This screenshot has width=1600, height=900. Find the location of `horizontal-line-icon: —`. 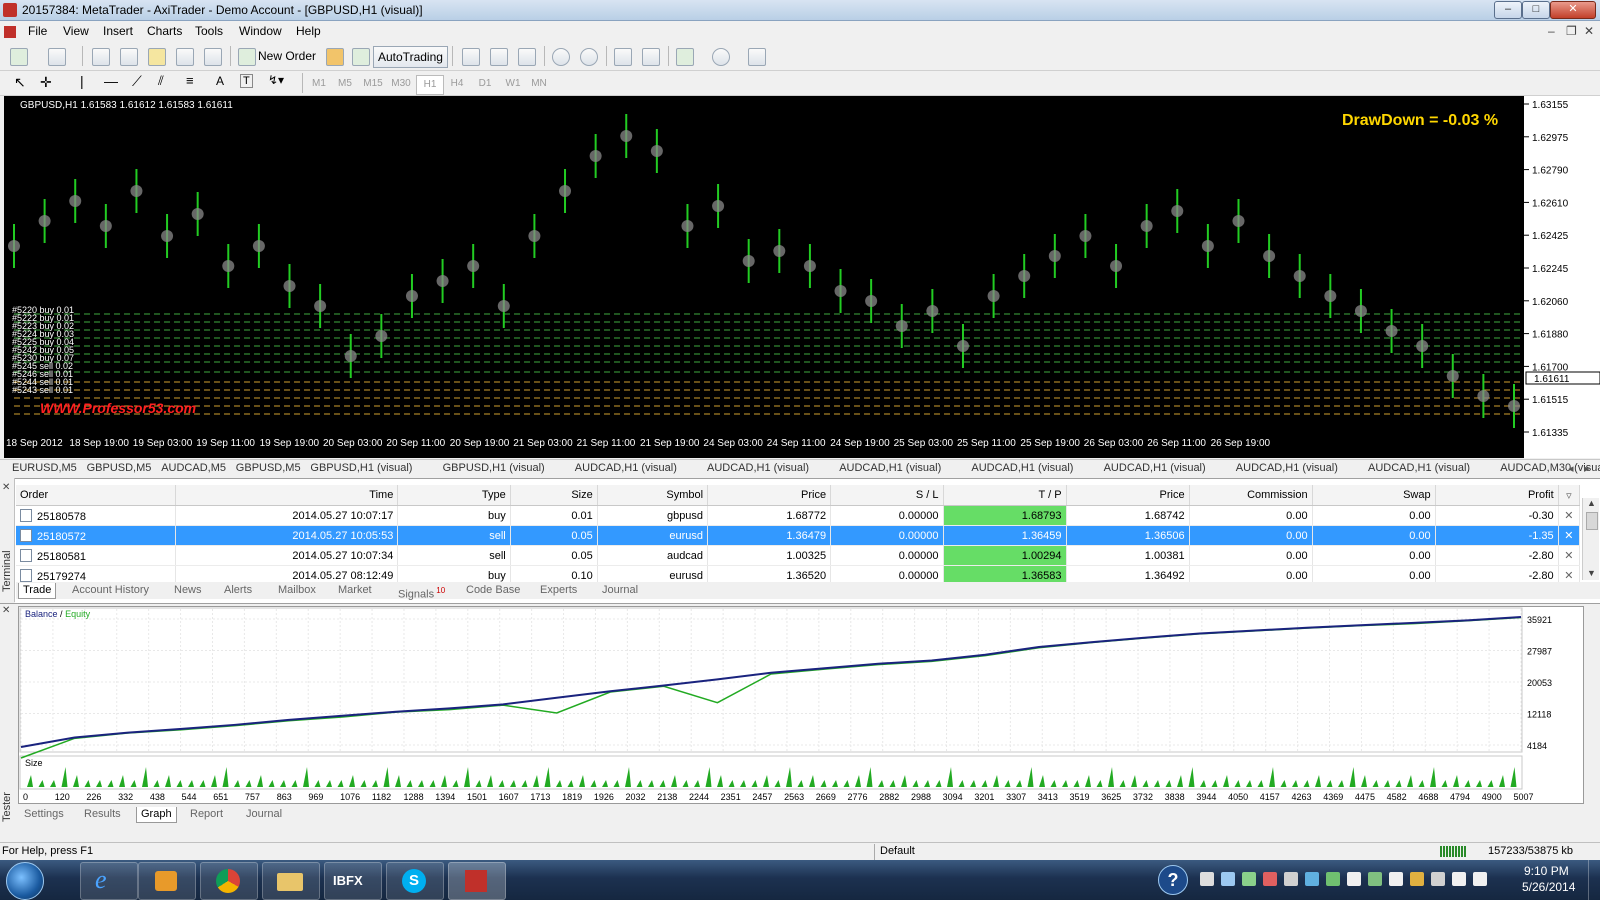

horizontal-line-icon: — is located at coordinates (111, 81).